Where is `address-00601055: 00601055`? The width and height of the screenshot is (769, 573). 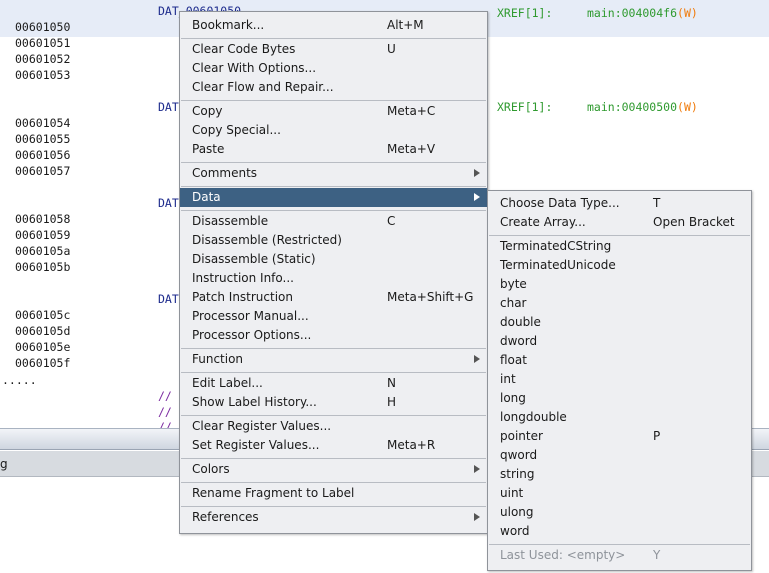
address-00601055: 00601055 is located at coordinates (42, 139).